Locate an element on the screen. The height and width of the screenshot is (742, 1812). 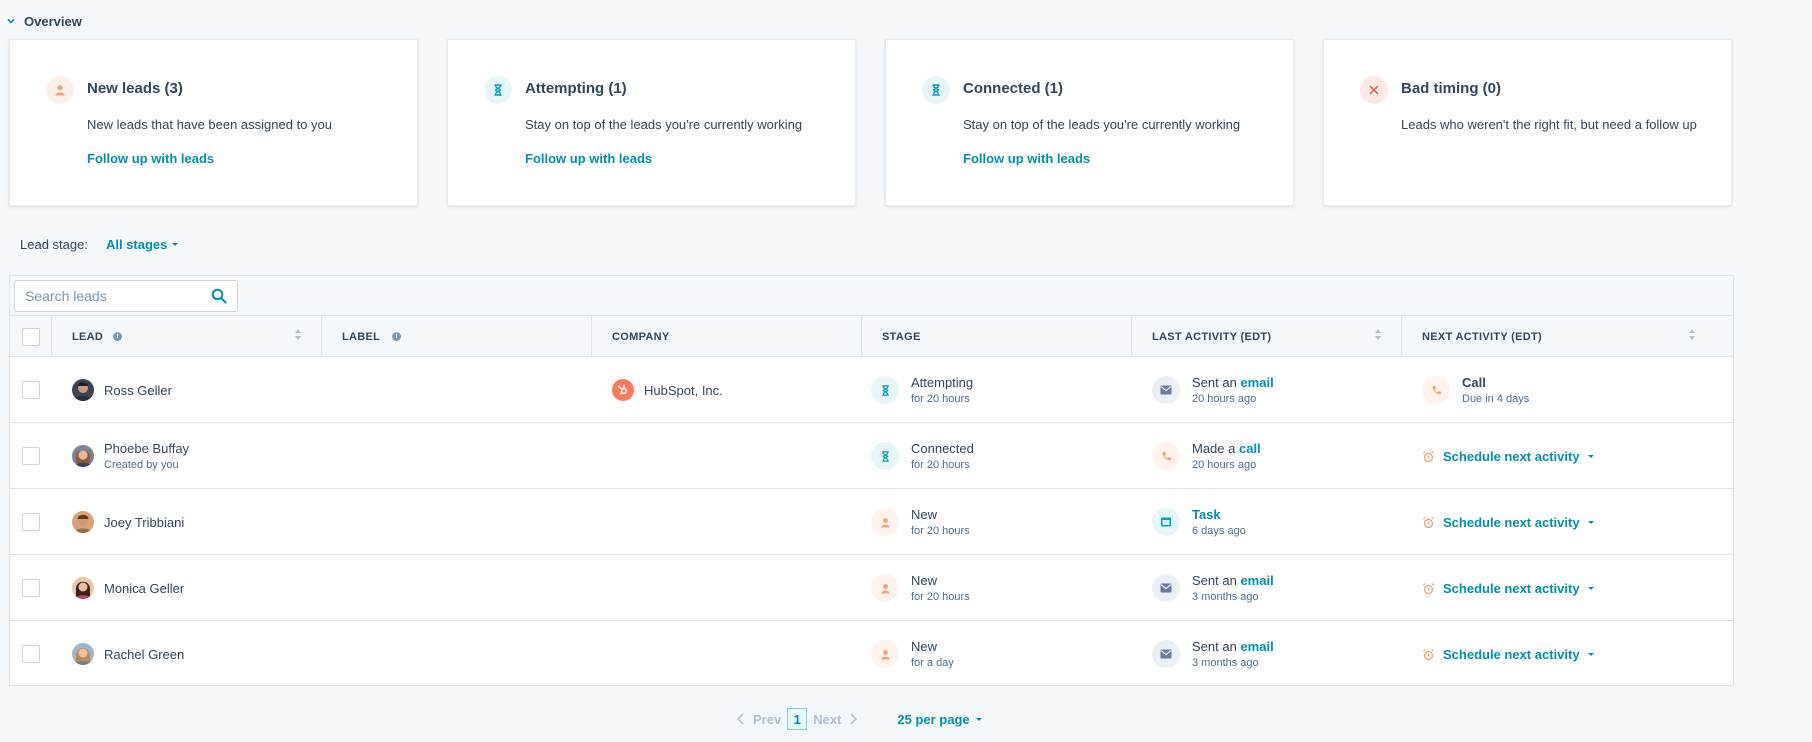
select-all-checkbox is located at coordinates (31, 336).